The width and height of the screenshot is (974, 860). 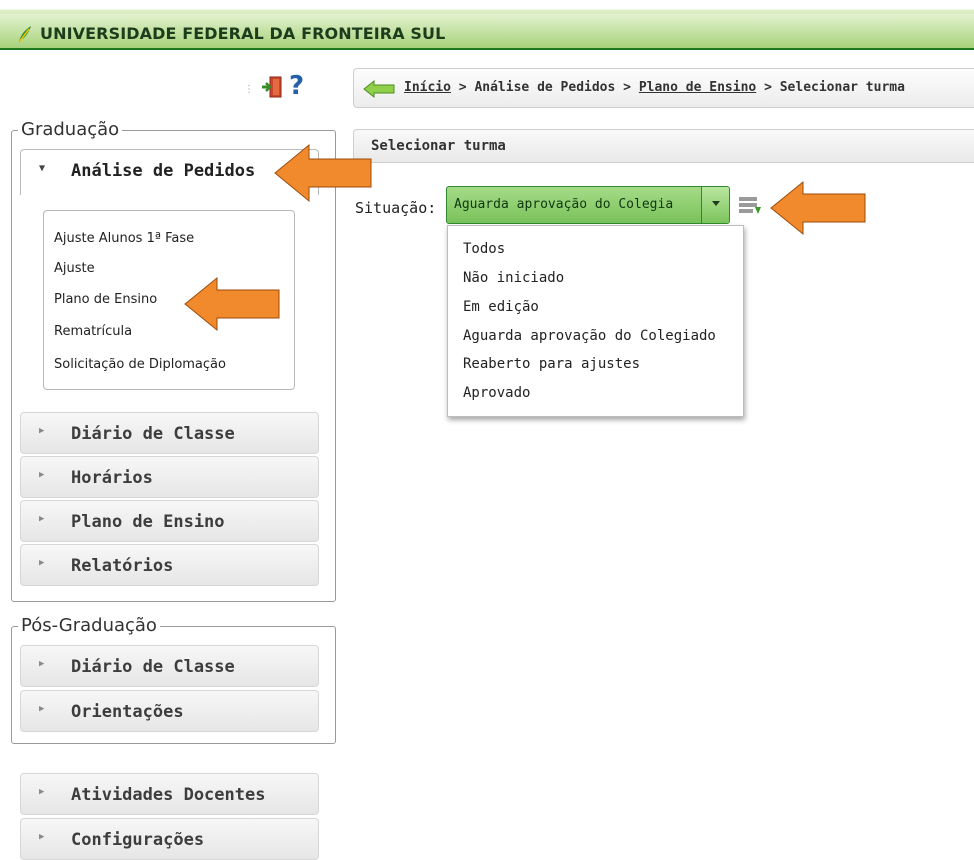 What do you see at coordinates (127, 712) in the screenshot?
I see `accordion-label: Orientações` at bounding box center [127, 712].